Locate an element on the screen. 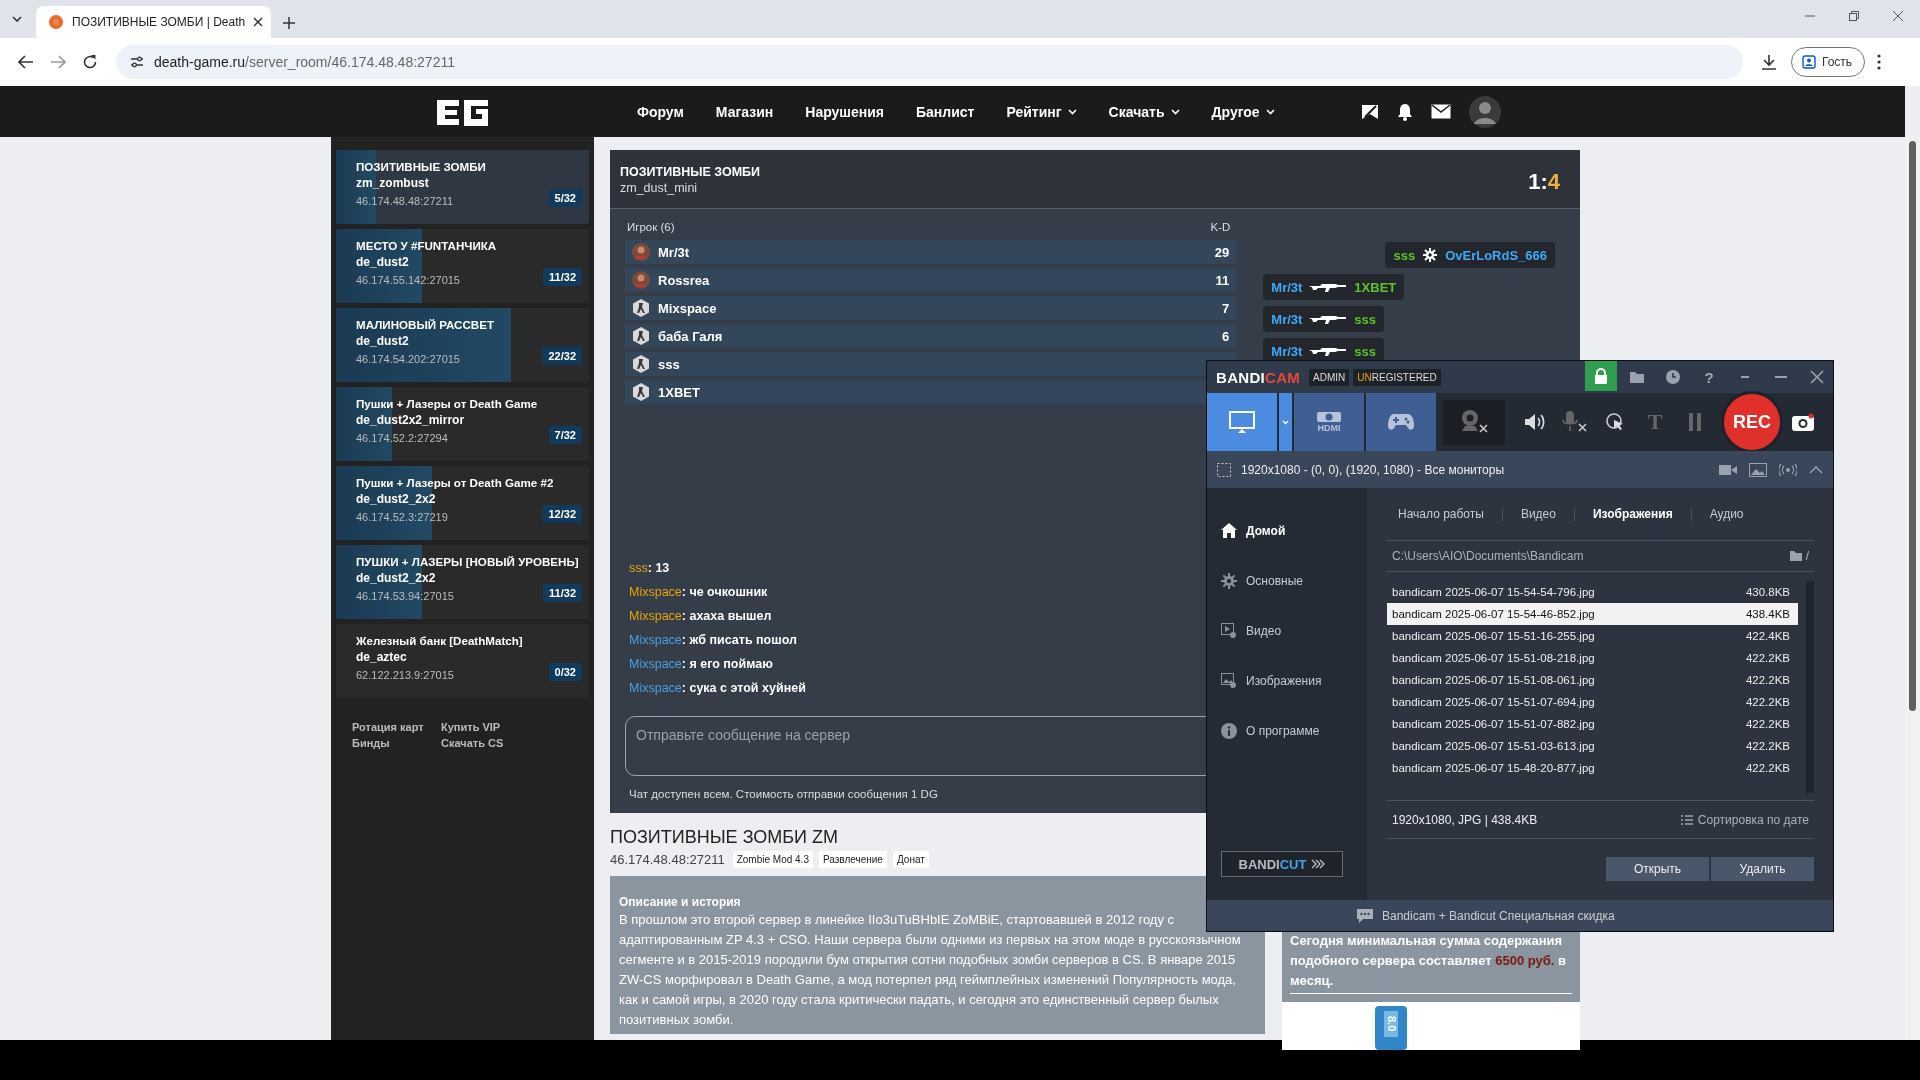 The image size is (1920, 1080). map-name: de_dust2 is located at coordinates (382, 262).